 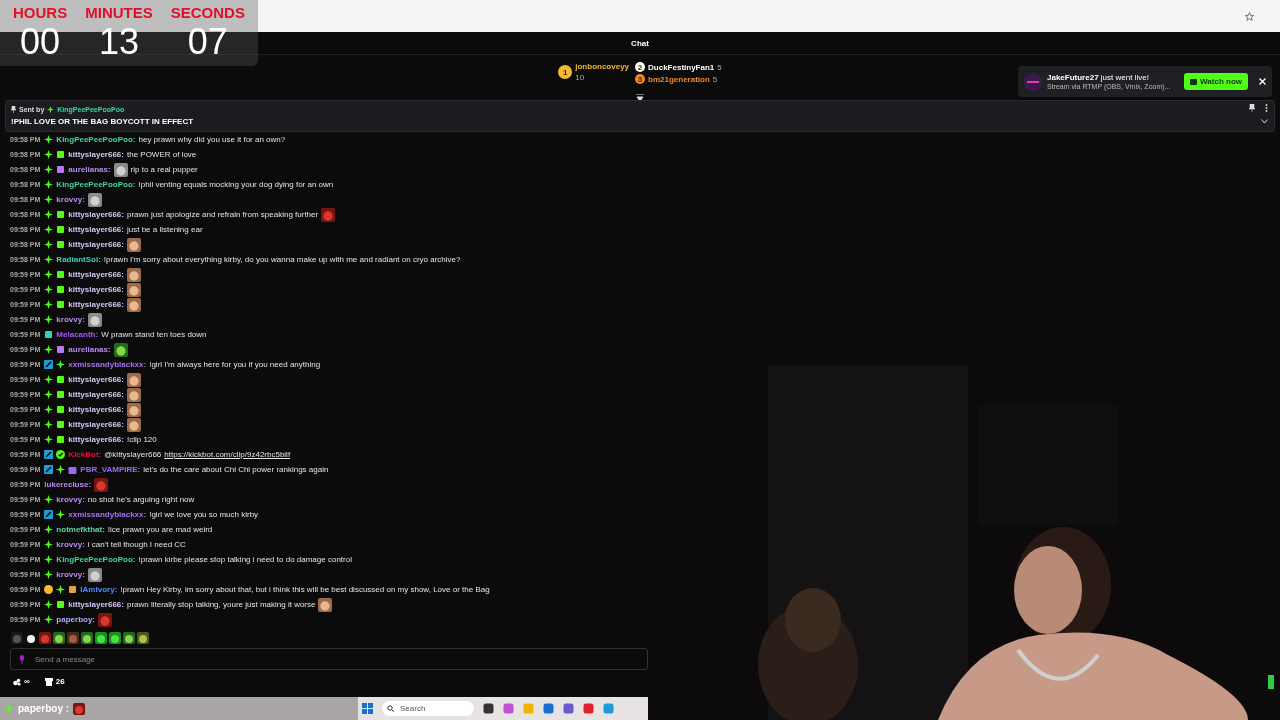 I want to click on timer-value: 00, so click(x=40, y=42).